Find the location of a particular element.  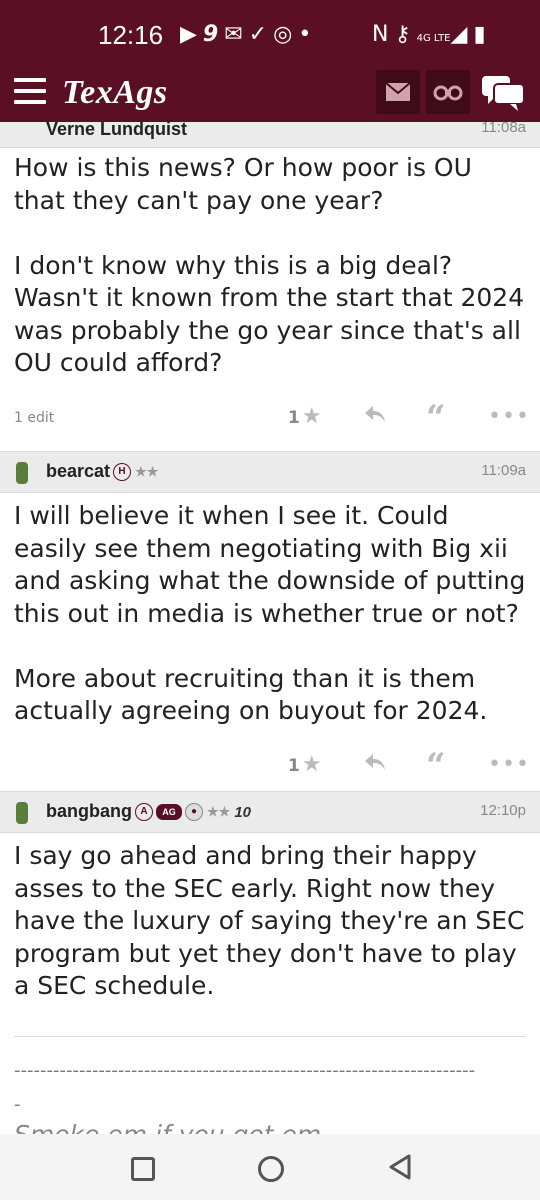

watch-button is located at coordinates (448, 92).